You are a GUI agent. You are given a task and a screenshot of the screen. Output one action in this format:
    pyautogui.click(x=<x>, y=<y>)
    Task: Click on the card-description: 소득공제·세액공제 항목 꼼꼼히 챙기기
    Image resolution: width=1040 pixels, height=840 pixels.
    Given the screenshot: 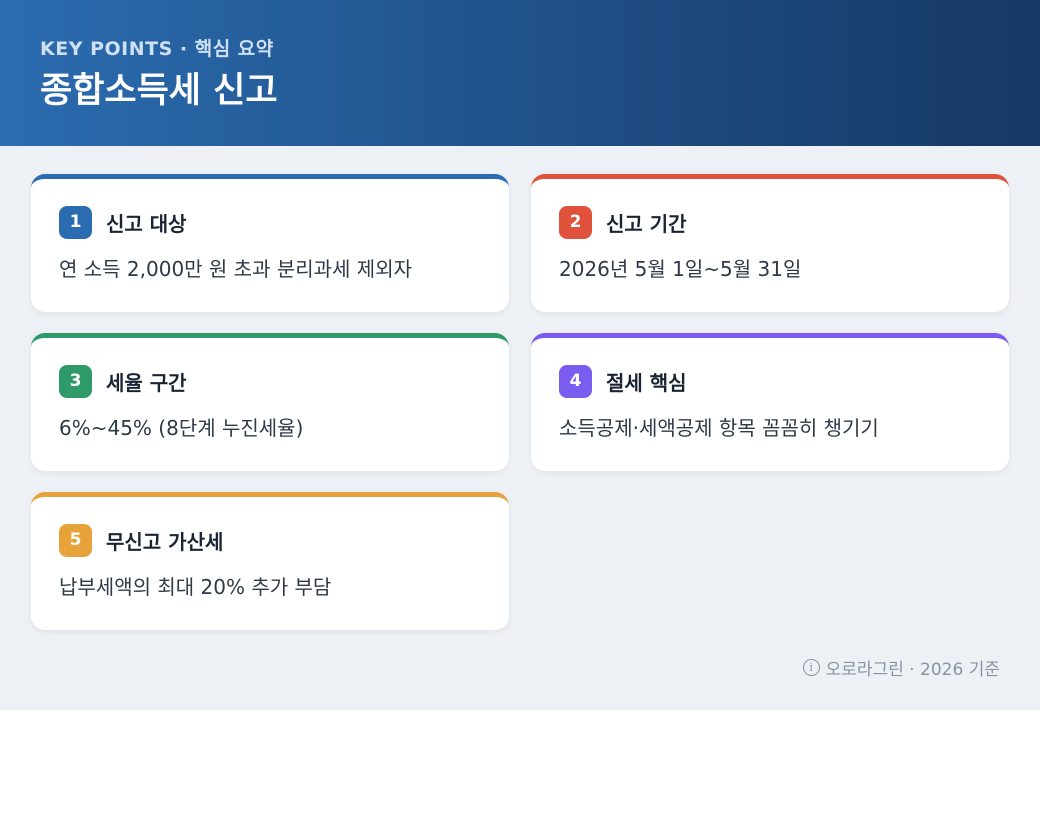 What is the action you would take?
    pyautogui.click(x=719, y=428)
    